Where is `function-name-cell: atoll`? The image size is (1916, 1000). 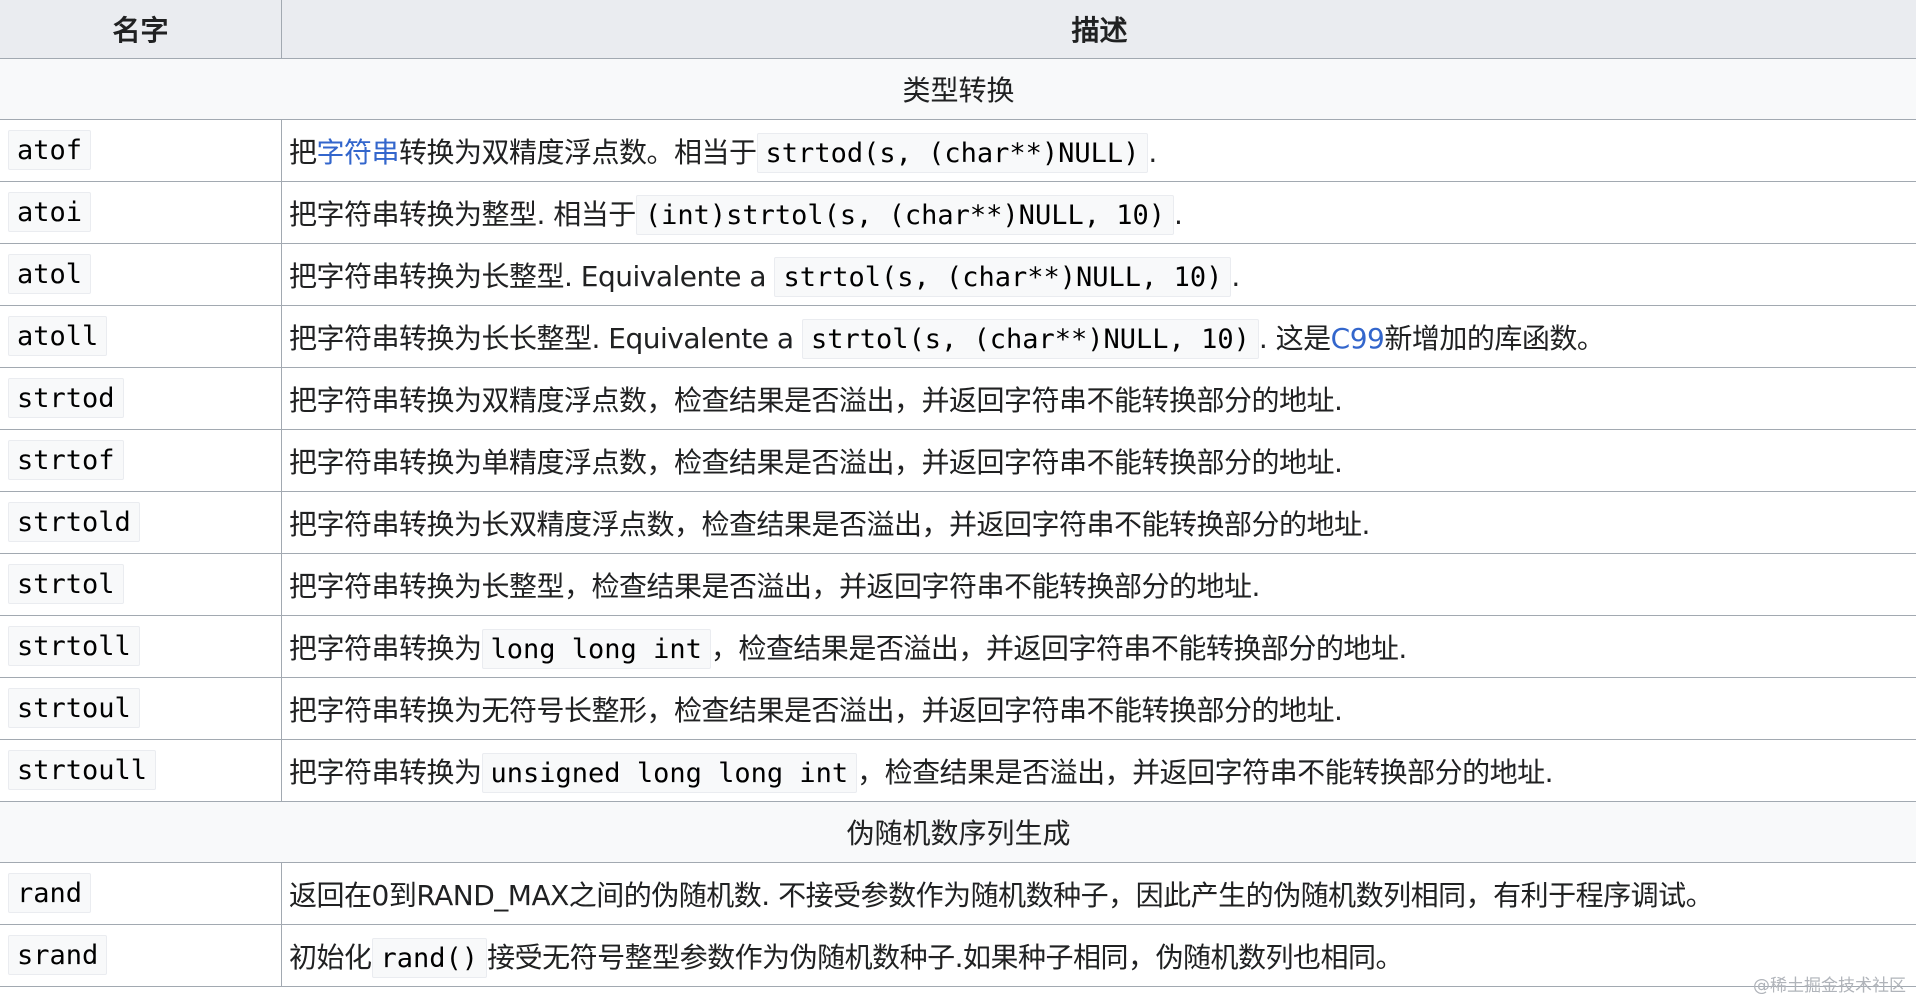 function-name-cell: atoll is located at coordinates (141, 336).